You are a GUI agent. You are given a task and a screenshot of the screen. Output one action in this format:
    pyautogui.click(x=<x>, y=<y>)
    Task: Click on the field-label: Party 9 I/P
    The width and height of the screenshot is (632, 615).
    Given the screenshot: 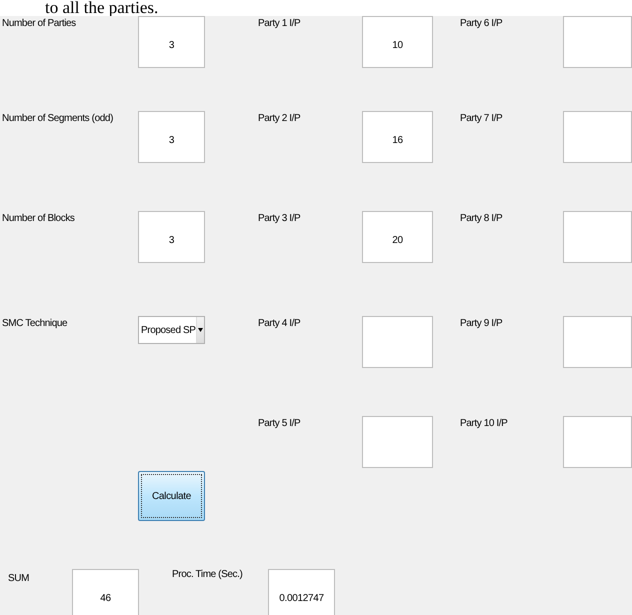 What is the action you would take?
    pyautogui.click(x=482, y=323)
    